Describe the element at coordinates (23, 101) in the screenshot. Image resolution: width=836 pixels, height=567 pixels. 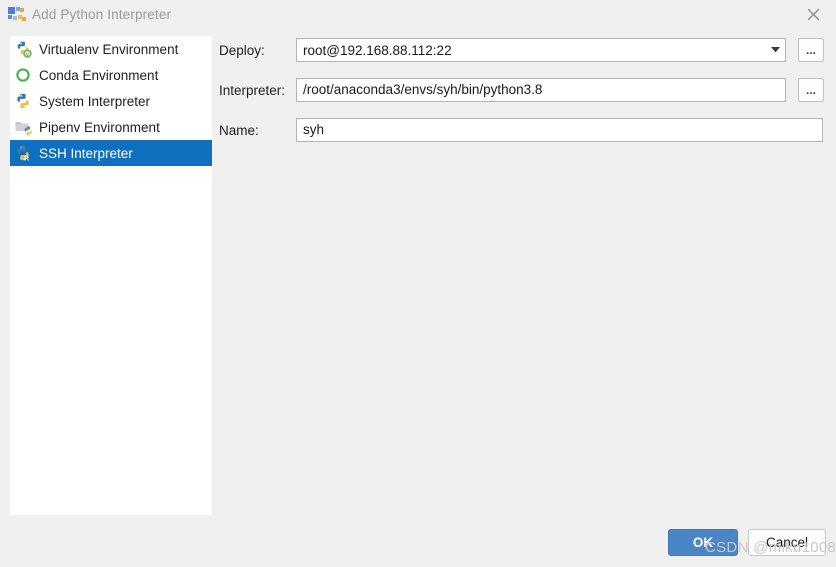
I see `python-icon` at that location.